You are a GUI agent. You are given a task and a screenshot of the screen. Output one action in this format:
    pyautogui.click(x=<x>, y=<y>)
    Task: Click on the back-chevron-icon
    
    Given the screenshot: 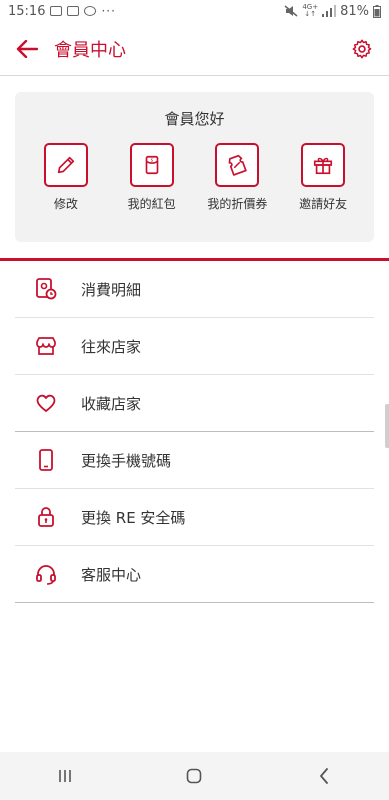 What is the action you would take?
    pyautogui.click(x=324, y=776)
    